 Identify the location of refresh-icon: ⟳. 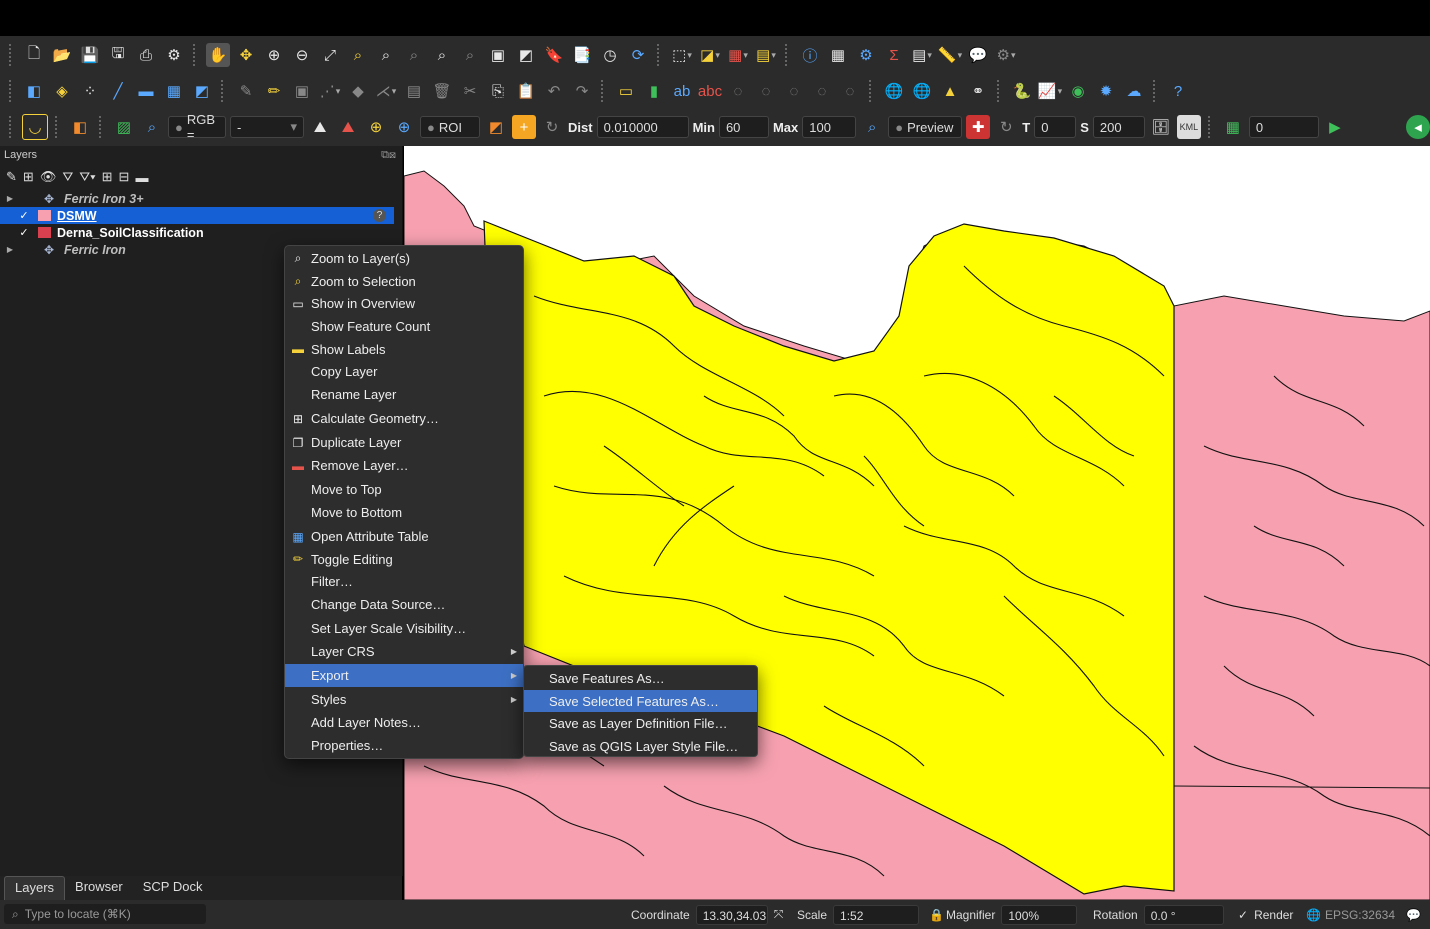
(638, 55).